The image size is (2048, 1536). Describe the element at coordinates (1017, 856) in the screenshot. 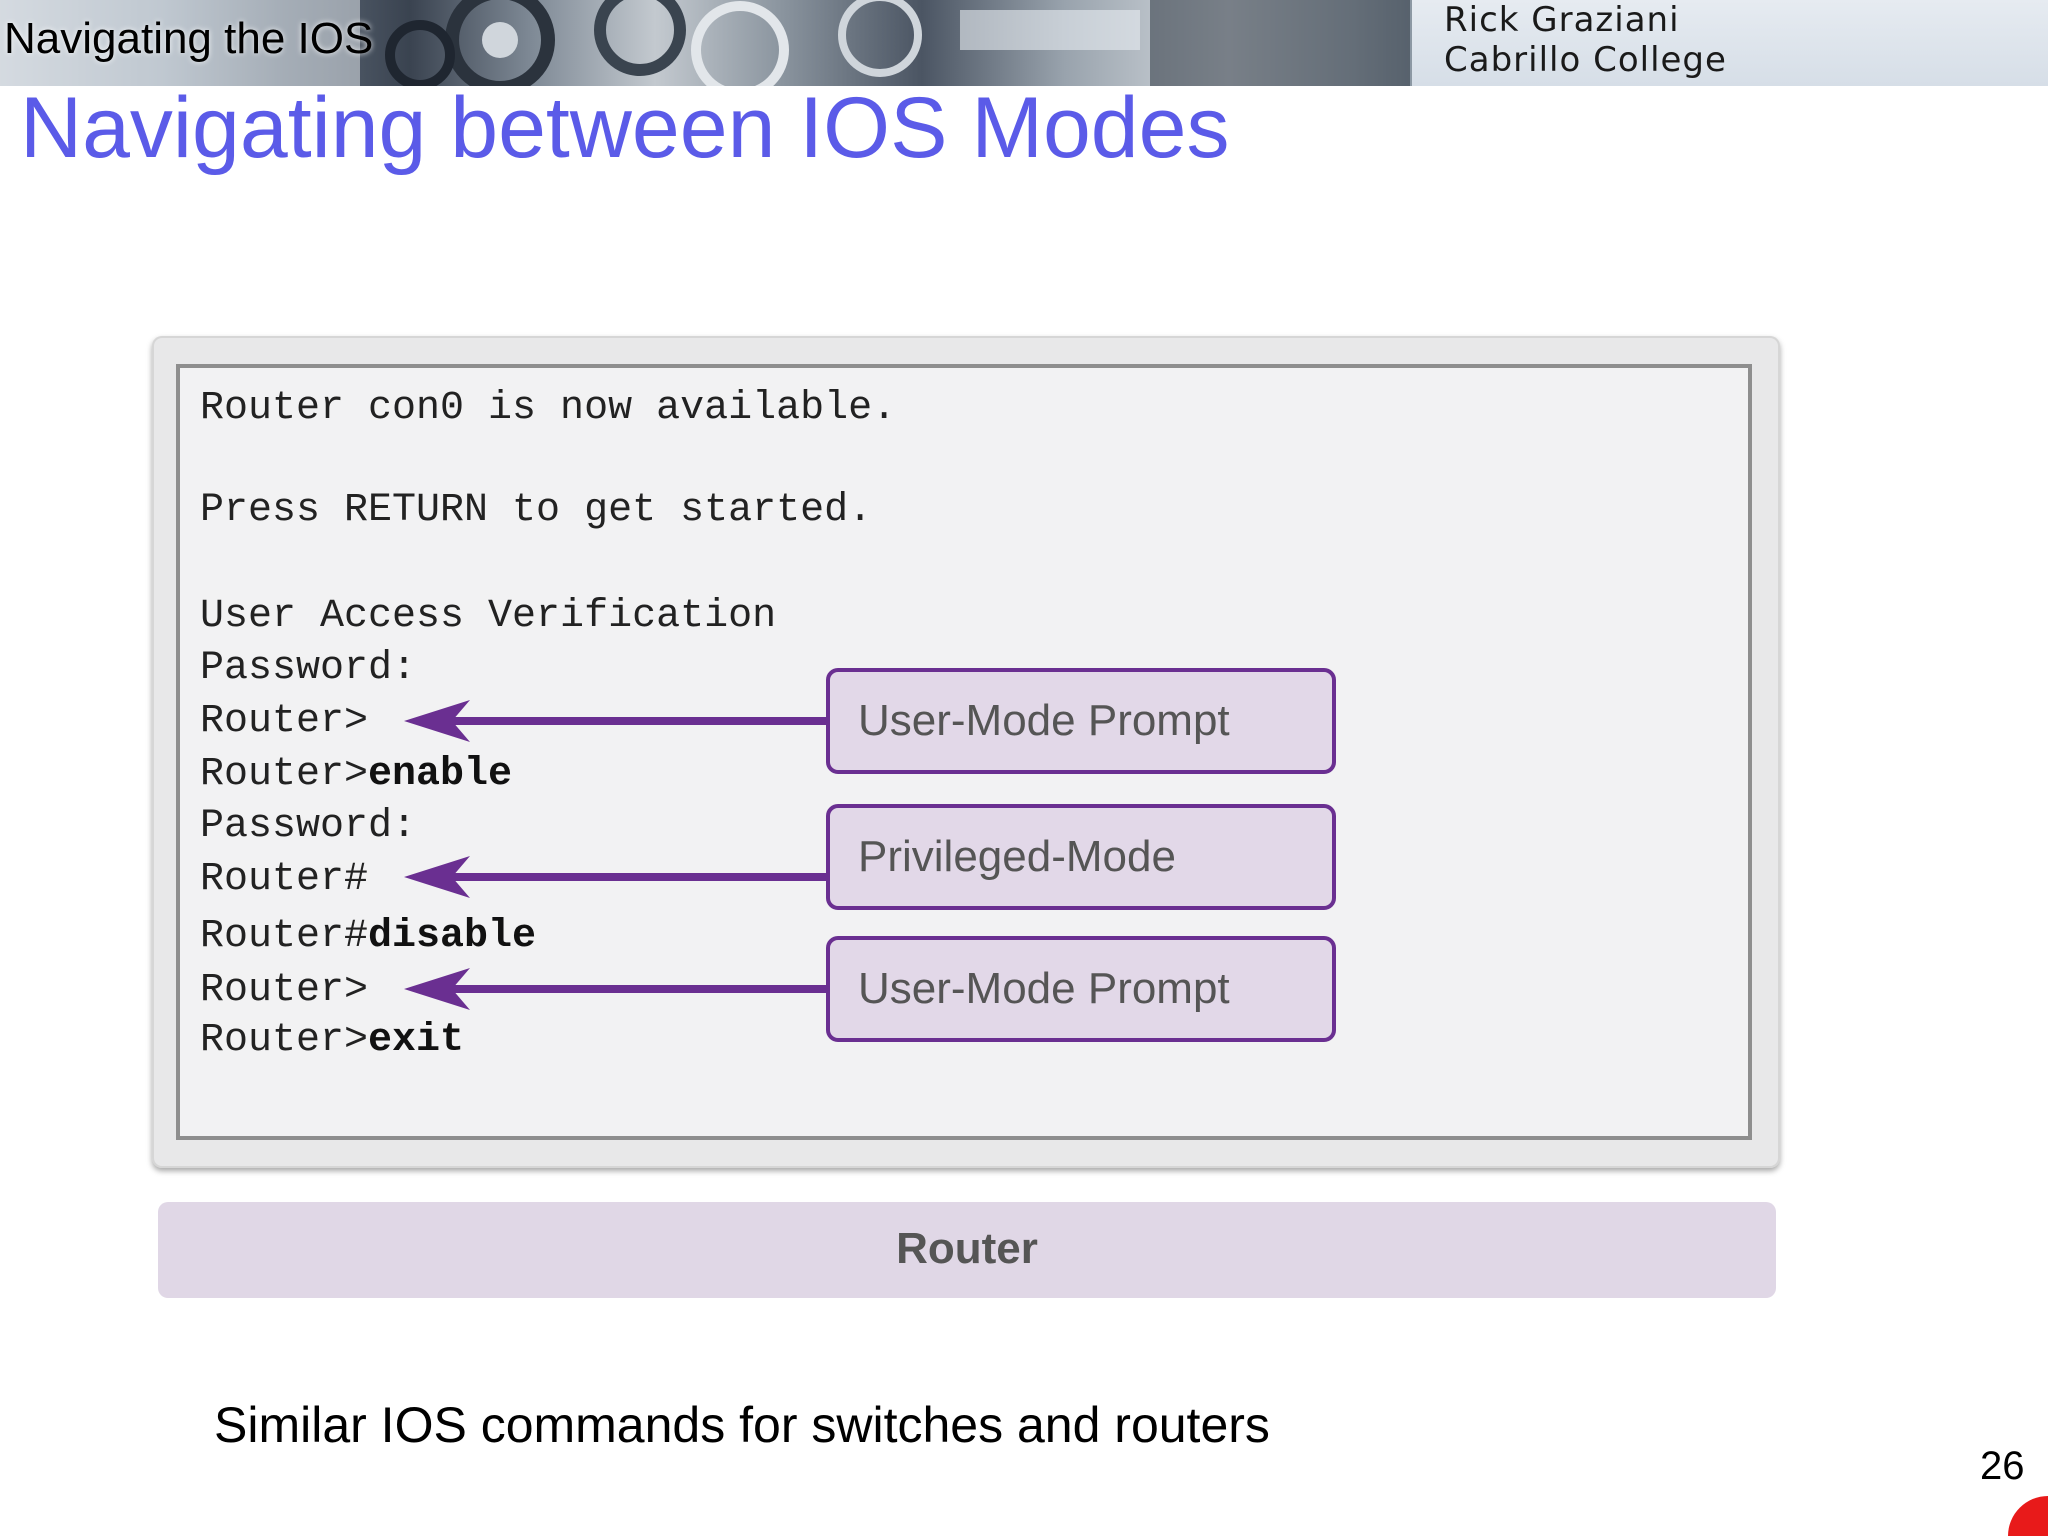

I see `callout-label: Privileged-Mode` at that location.